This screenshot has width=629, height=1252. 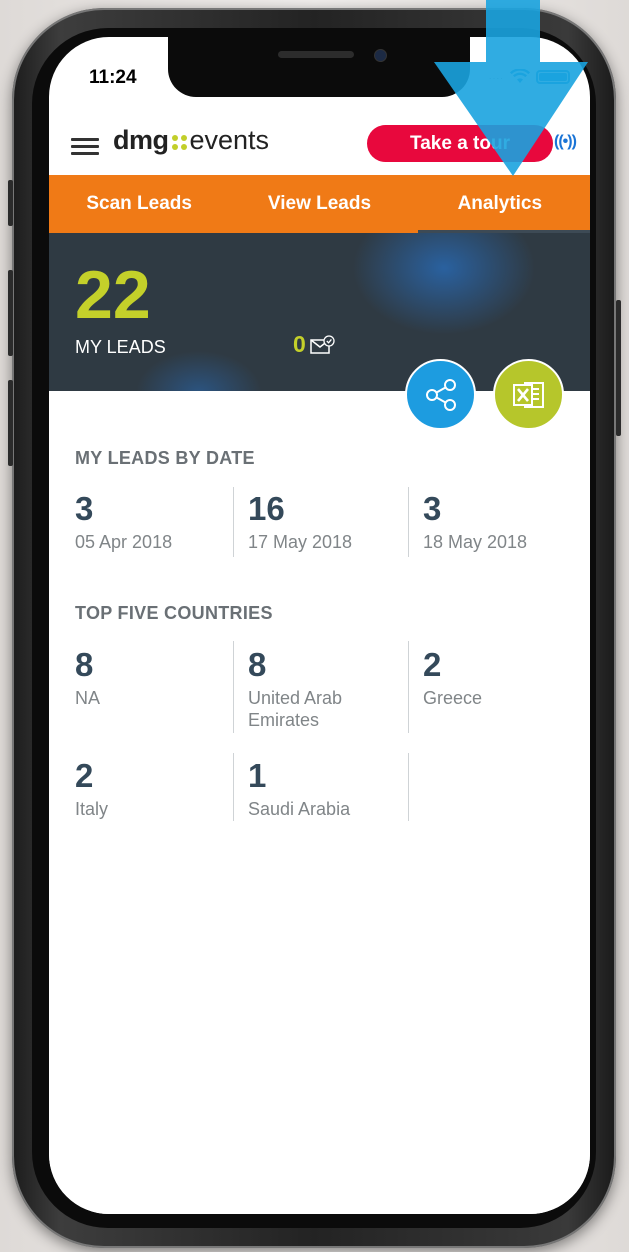 I want to click on volume-up-button, so click(x=10, y=313).